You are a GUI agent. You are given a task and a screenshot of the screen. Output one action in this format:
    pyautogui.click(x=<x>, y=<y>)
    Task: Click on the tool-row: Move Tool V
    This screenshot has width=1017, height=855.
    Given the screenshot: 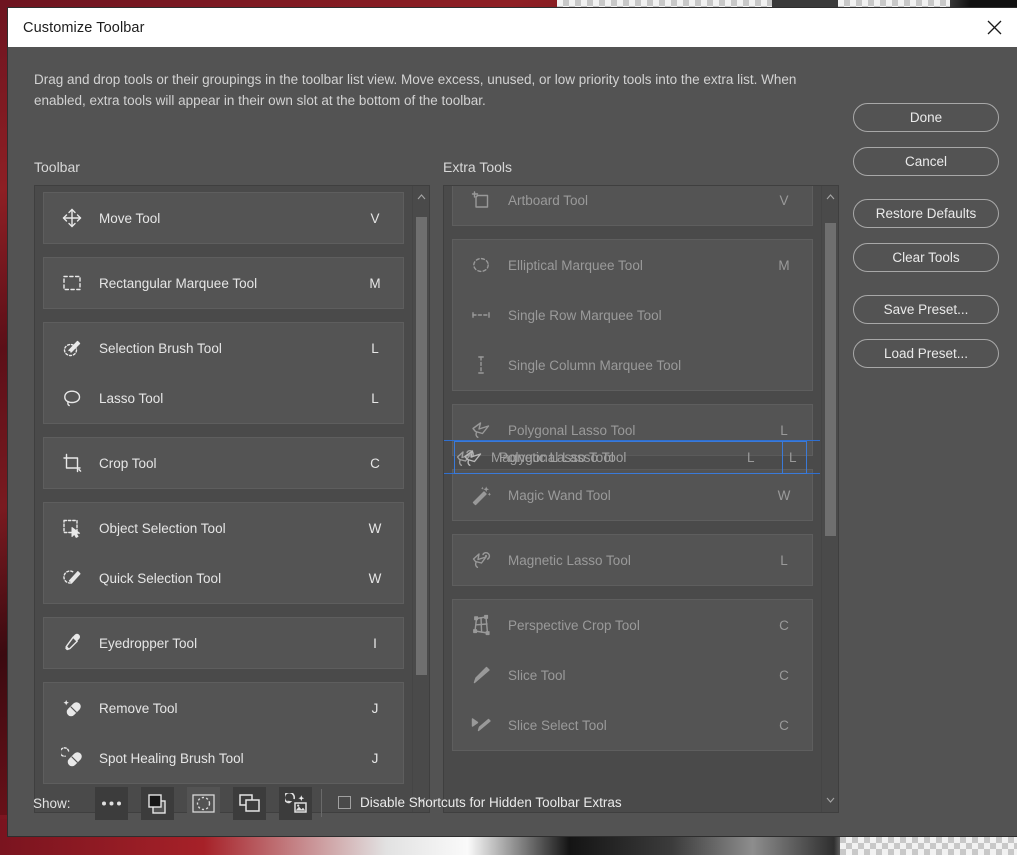 What is the action you would take?
    pyautogui.click(x=223, y=218)
    